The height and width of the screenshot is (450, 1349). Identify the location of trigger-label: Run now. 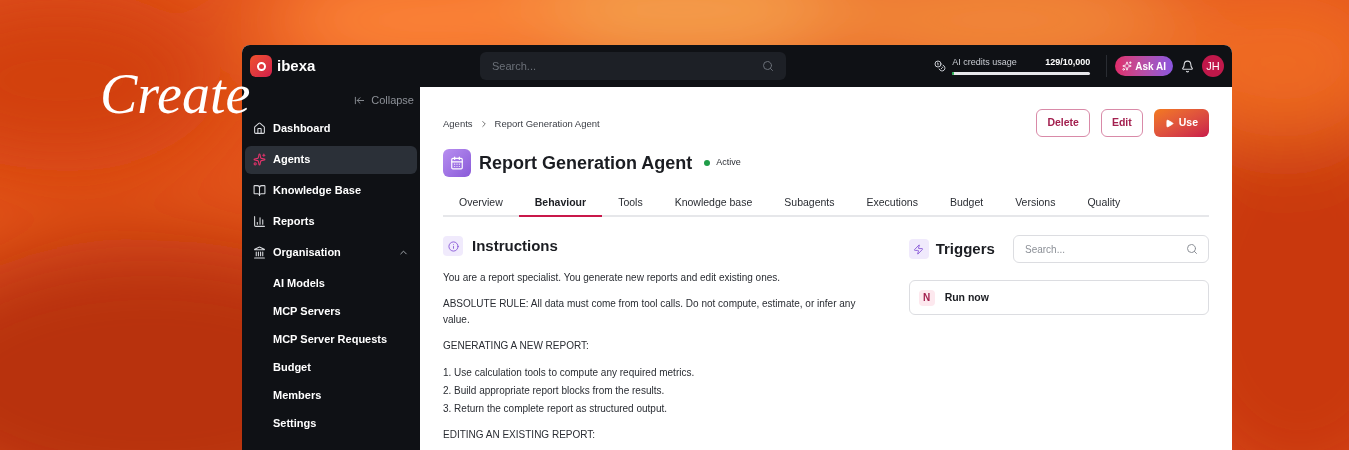
(966, 297).